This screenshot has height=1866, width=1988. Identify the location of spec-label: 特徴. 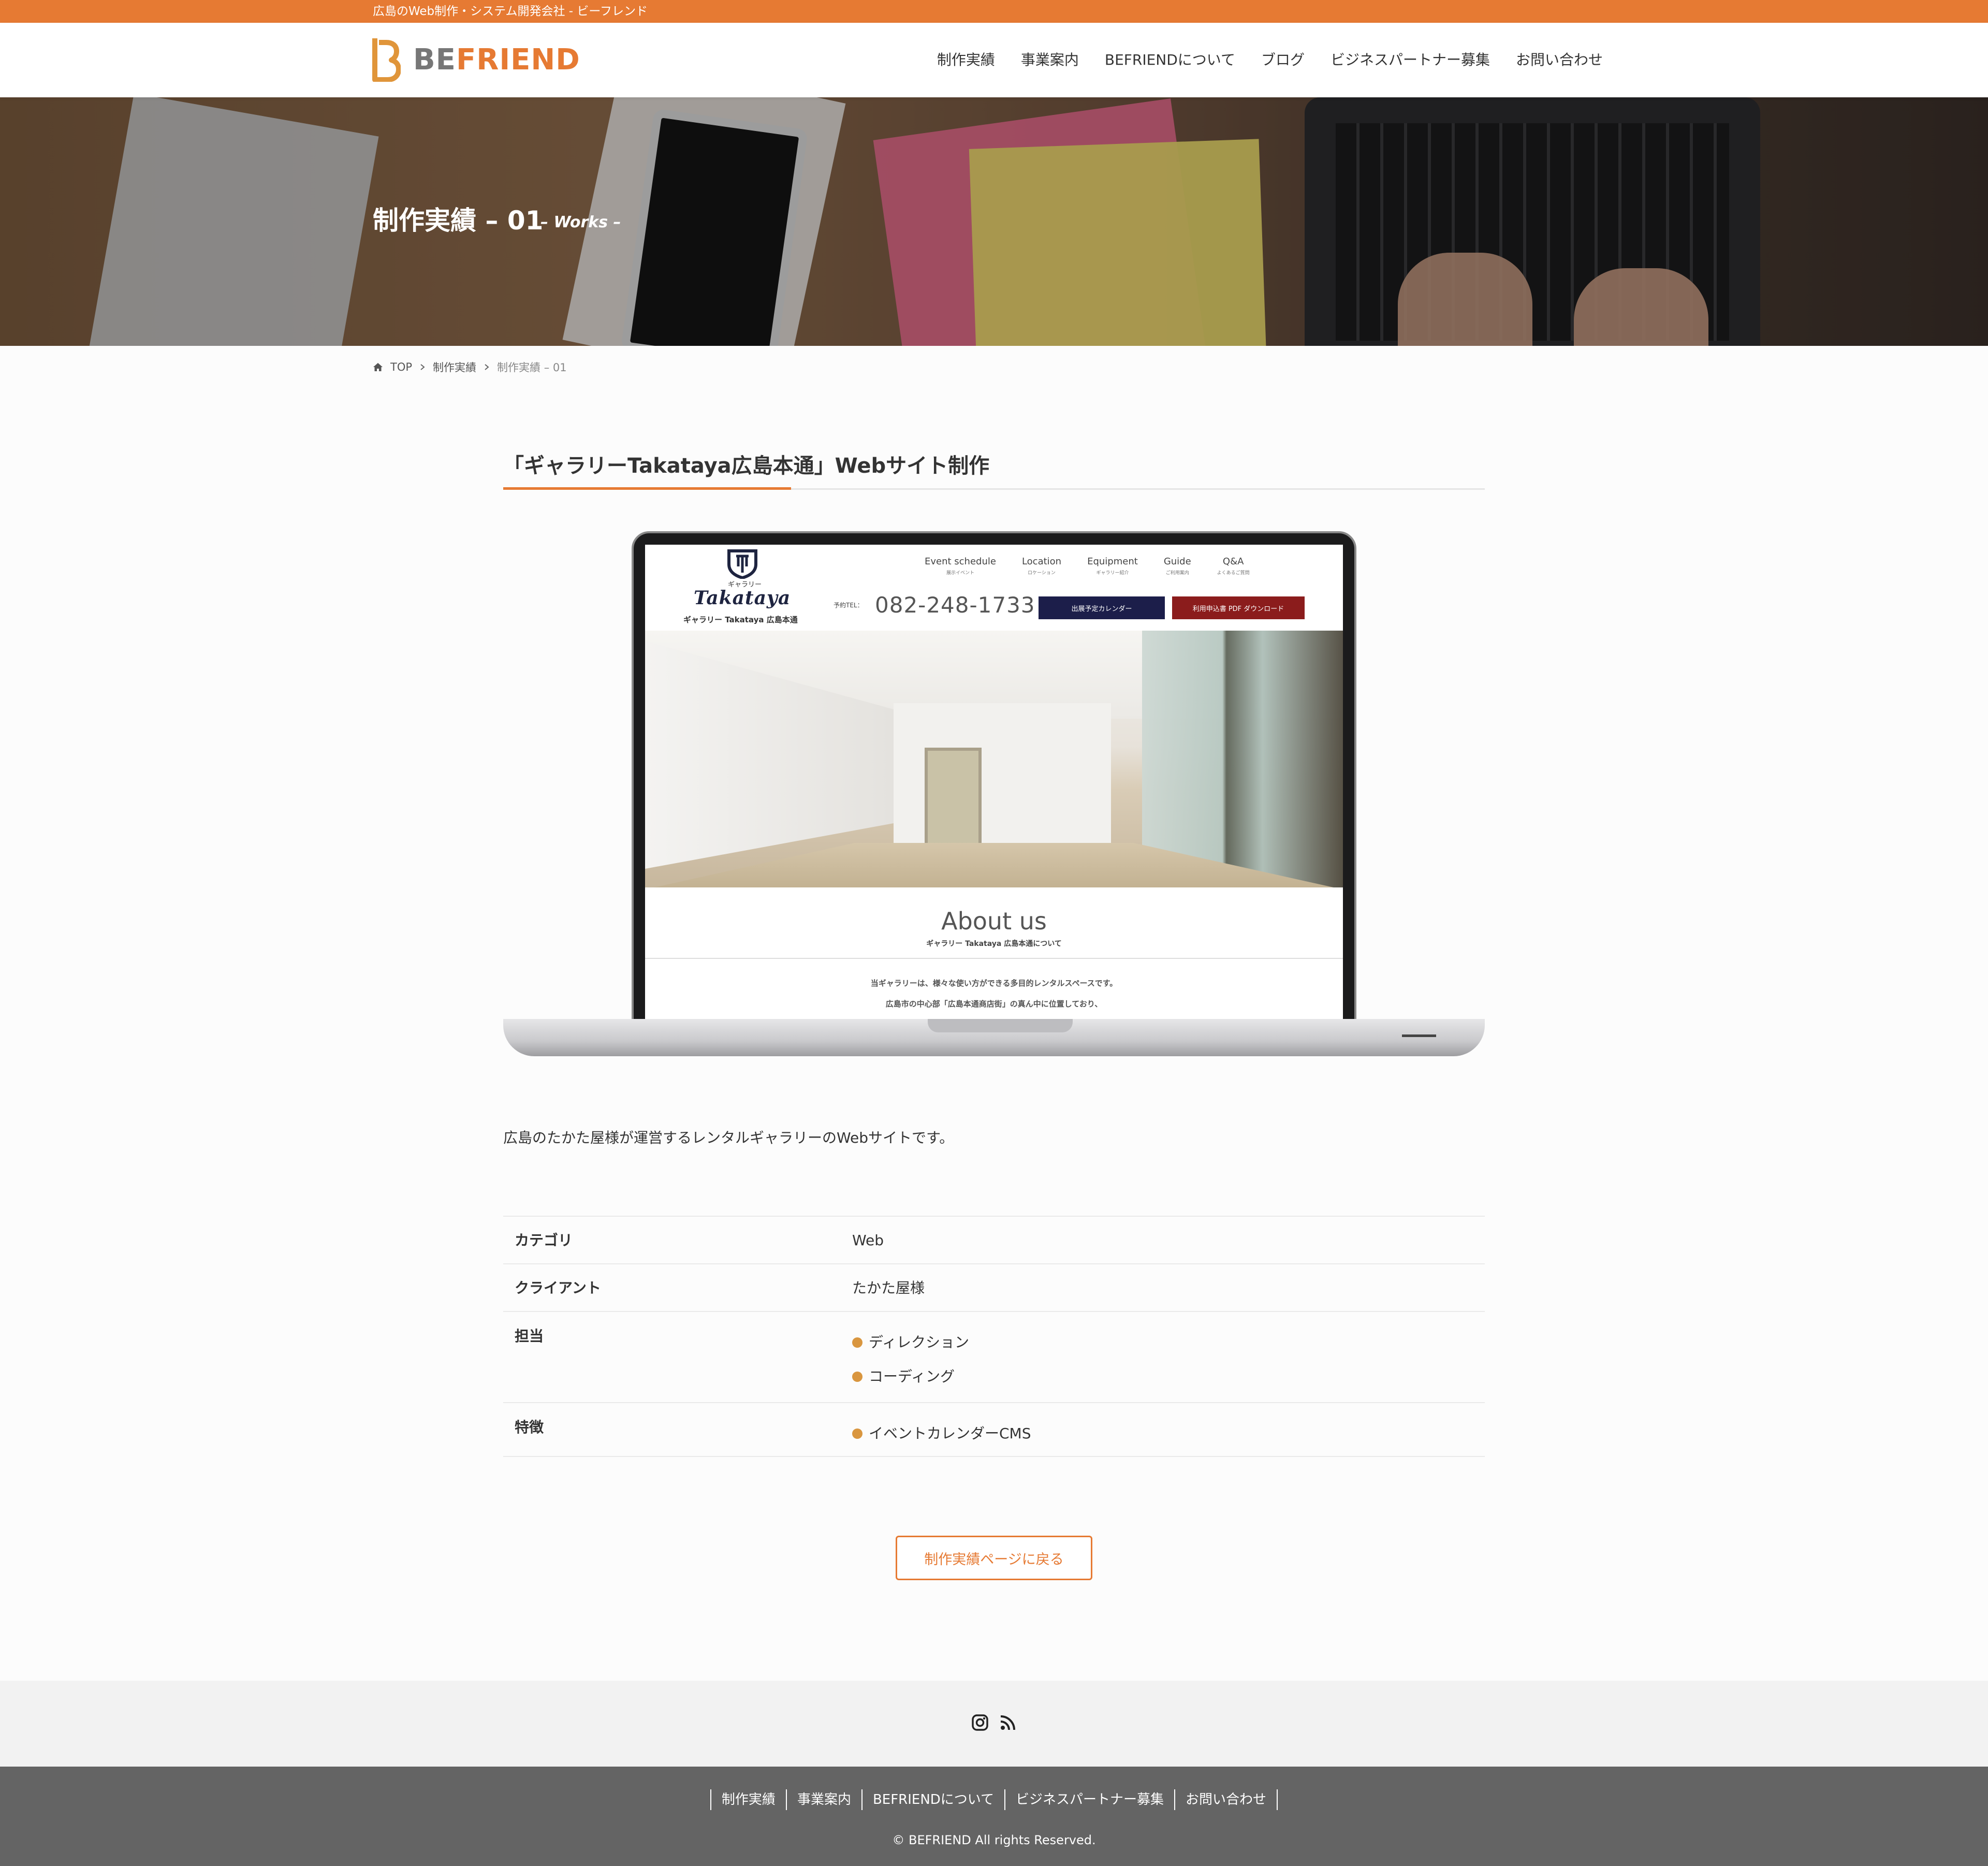
(529, 1427).